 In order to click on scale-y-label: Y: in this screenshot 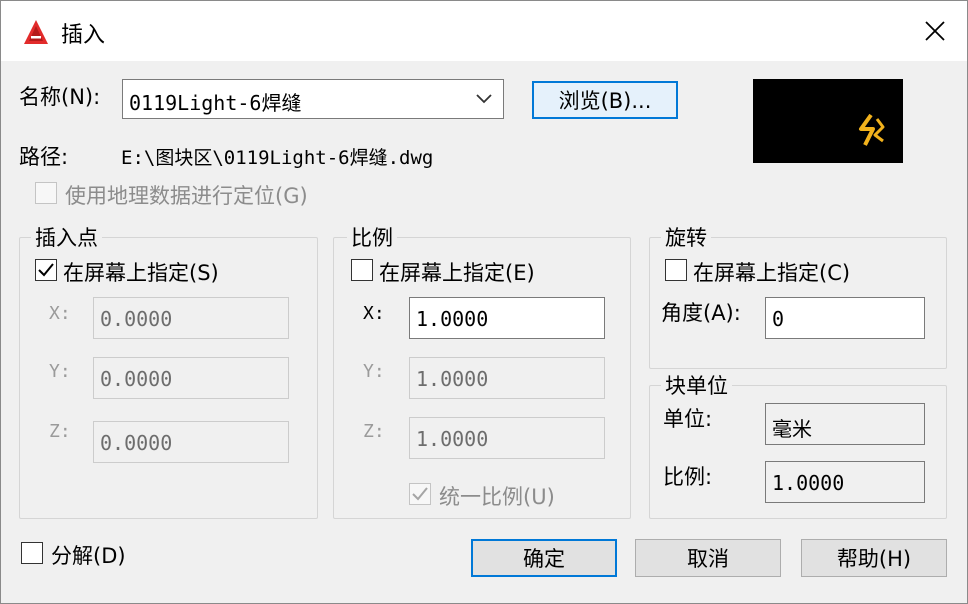, I will do `click(374, 371)`.